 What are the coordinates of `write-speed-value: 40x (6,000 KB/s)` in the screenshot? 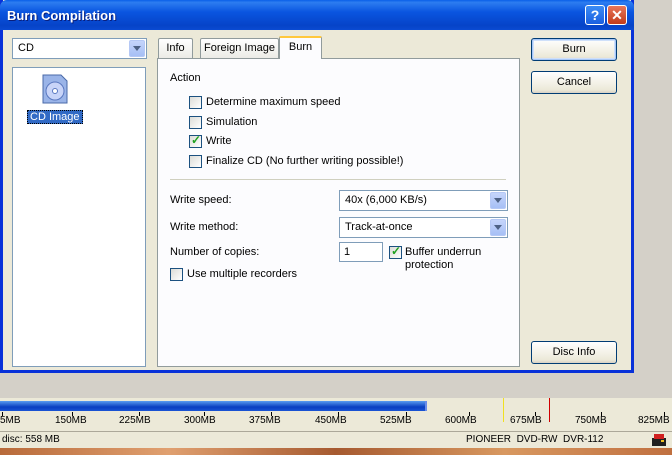 It's located at (386, 200).